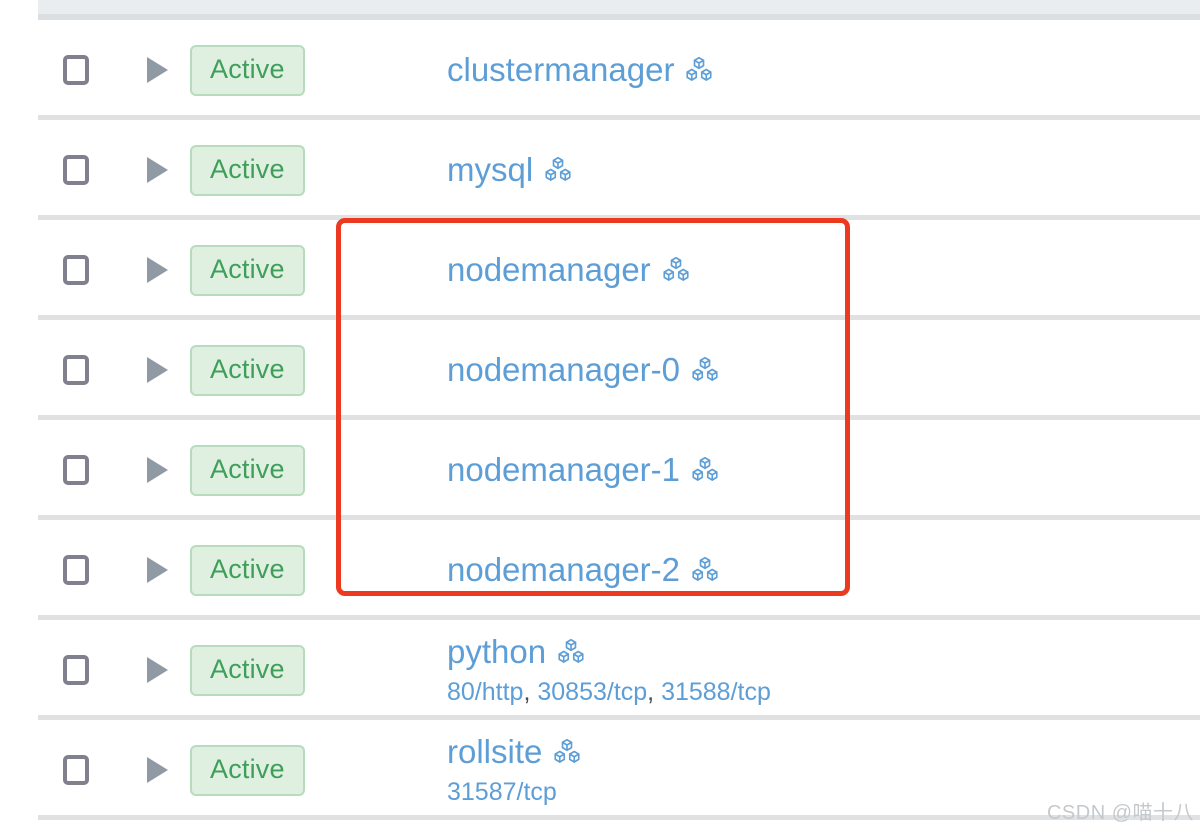 The width and height of the screenshot is (1200, 828). What do you see at coordinates (563, 370) in the screenshot?
I see `service-name-link: nodemanager-0` at bounding box center [563, 370].